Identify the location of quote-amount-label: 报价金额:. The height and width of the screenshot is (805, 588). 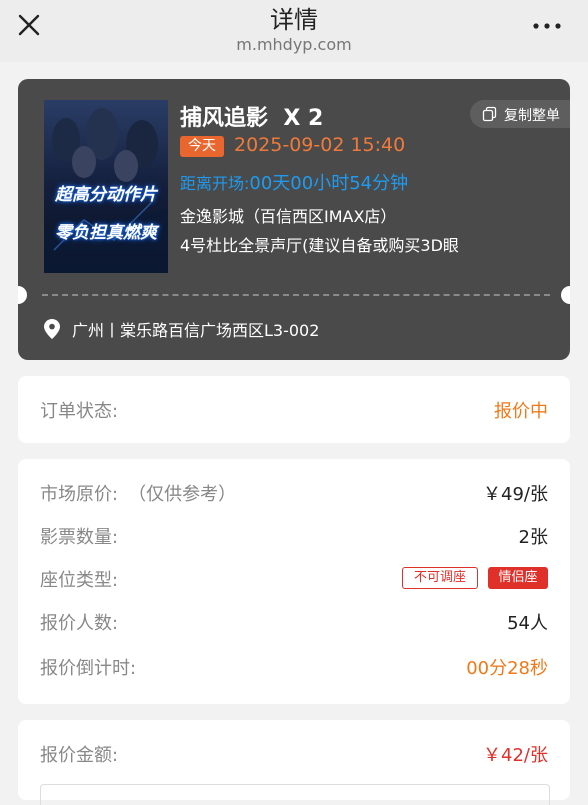
(79, 755).